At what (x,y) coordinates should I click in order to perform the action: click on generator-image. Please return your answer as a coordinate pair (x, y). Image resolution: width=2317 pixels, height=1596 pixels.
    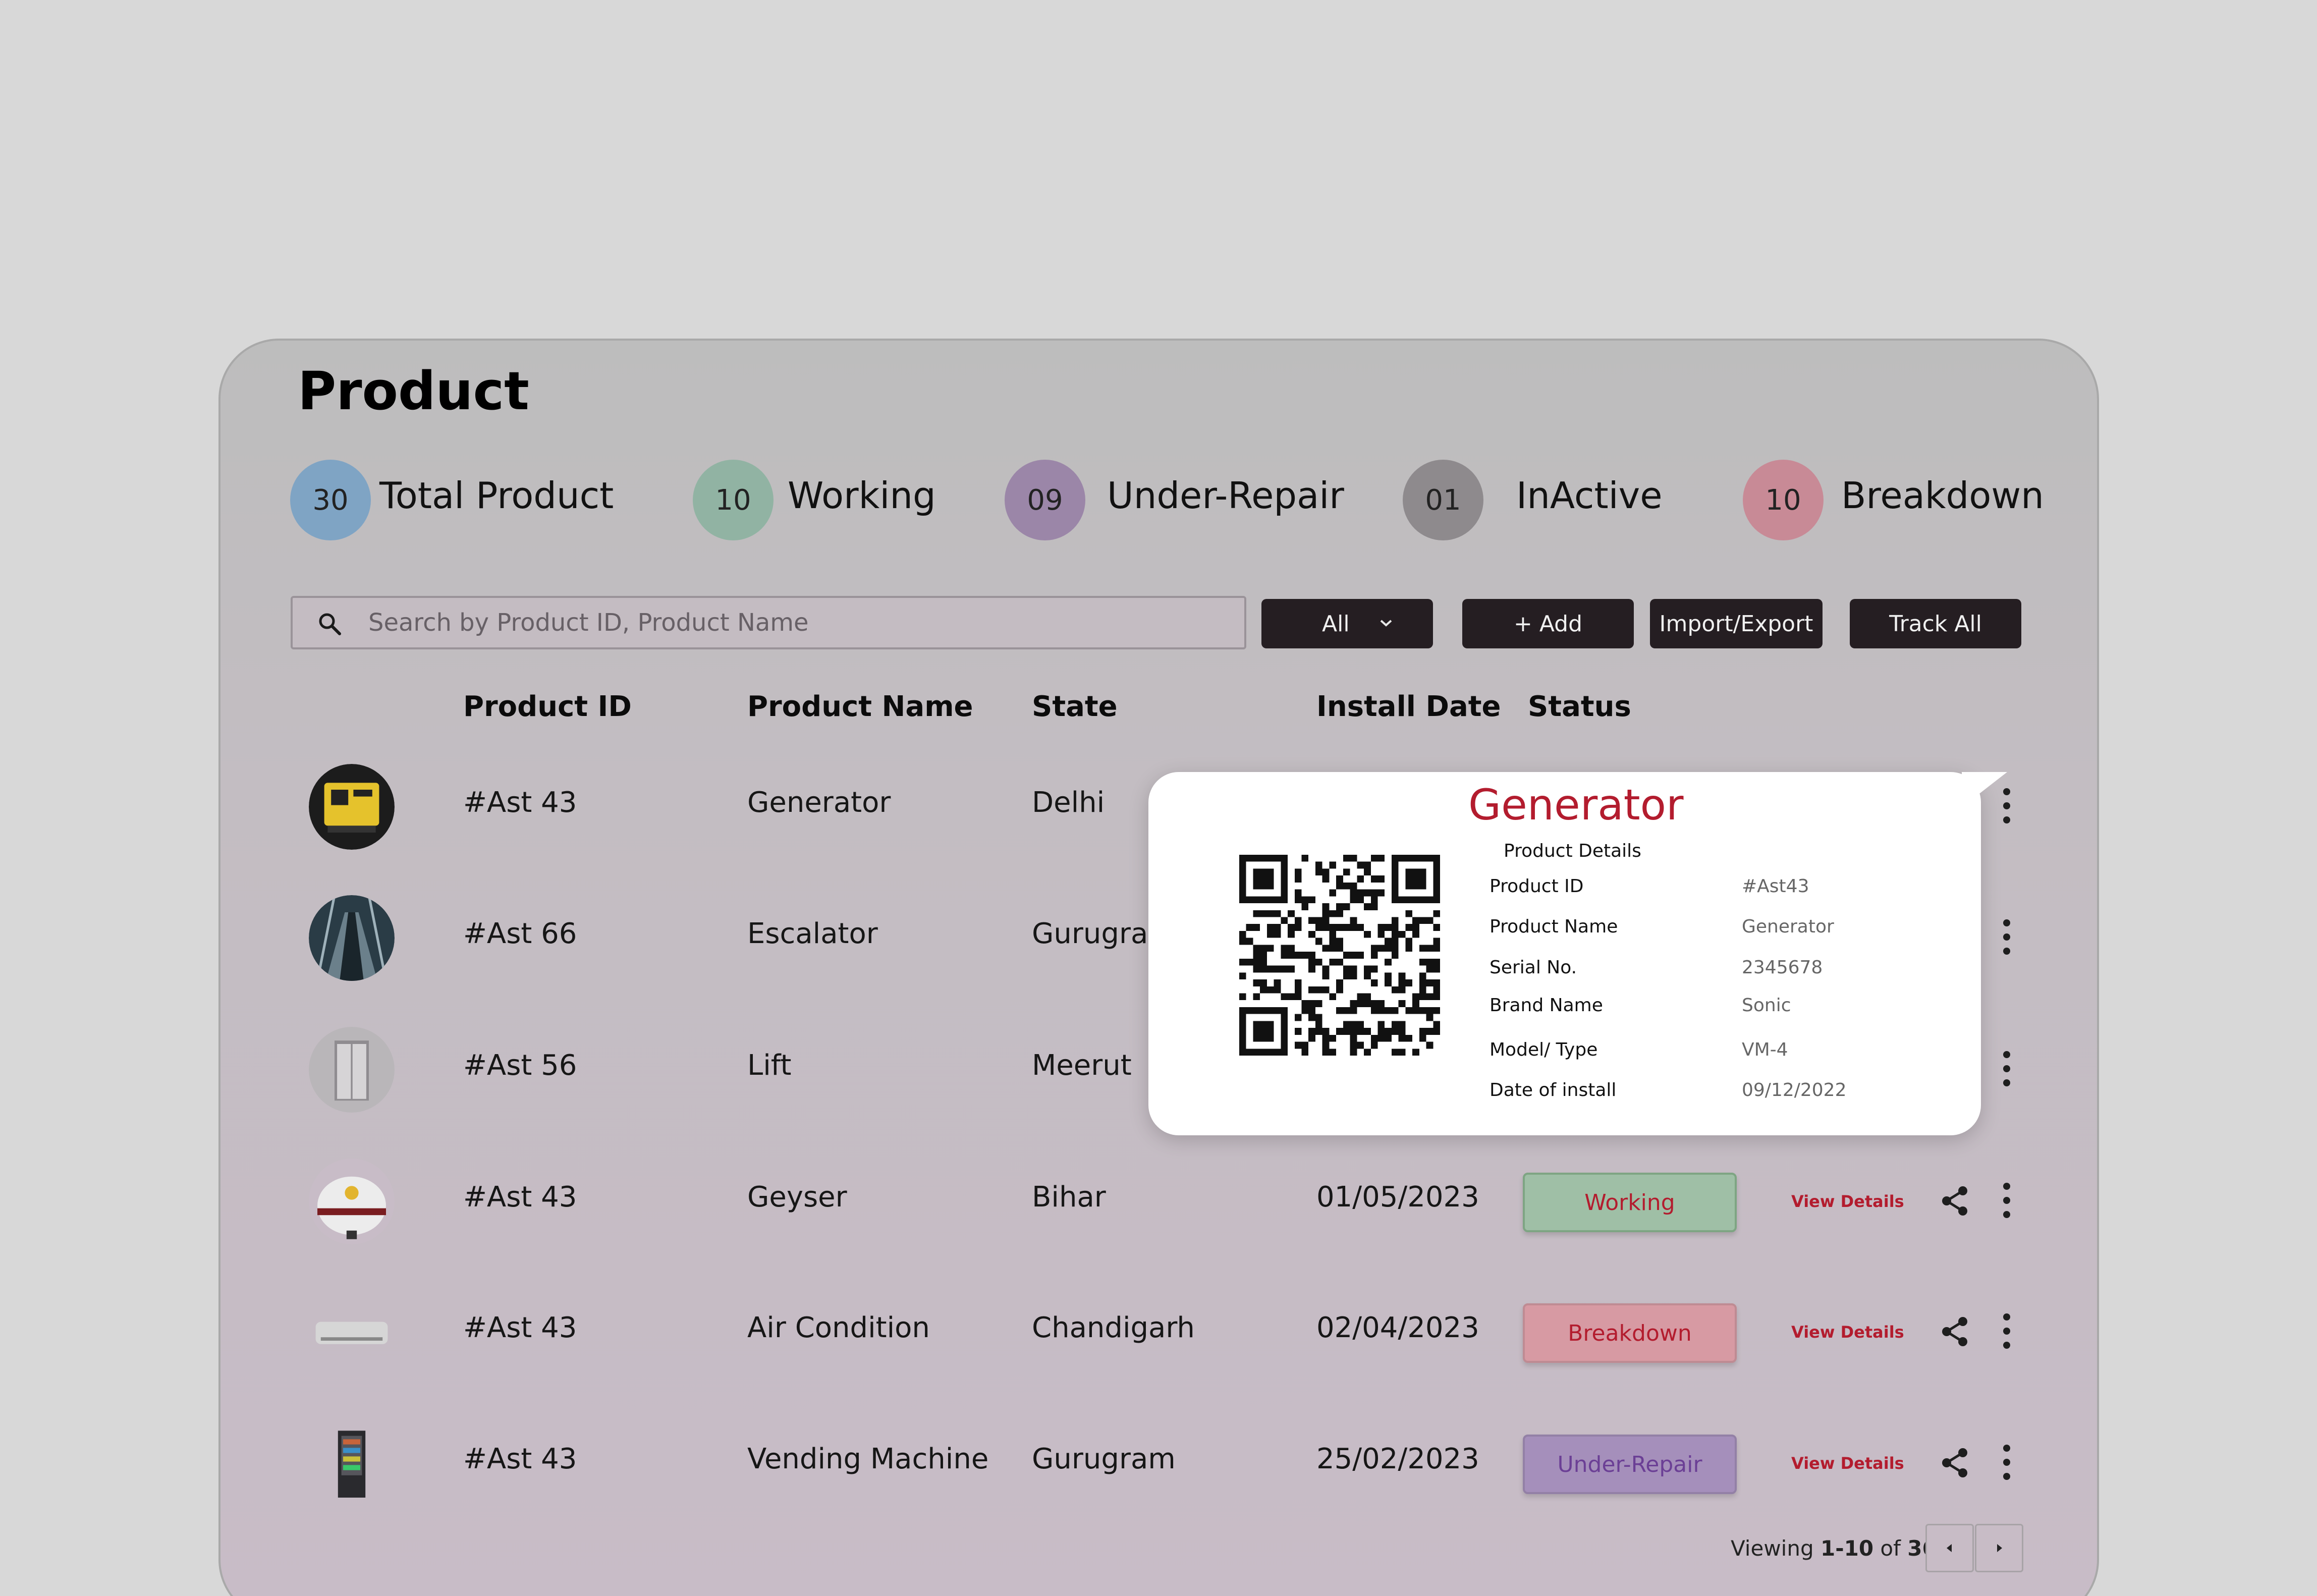
    Looking at the image, I should click on (352, 807).